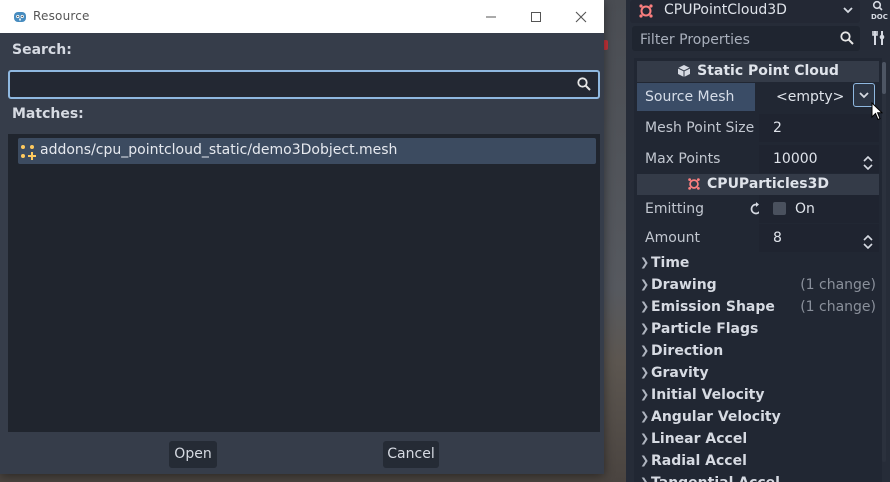 This screenshot has height=482, width=890. Describe the element at coordinates (700, 128) in the screenshot. I see `prop-label: Mesh Point Size` at that location.